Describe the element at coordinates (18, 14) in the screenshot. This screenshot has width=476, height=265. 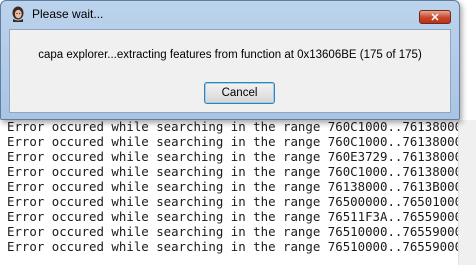
I see `app-icon` at that location.